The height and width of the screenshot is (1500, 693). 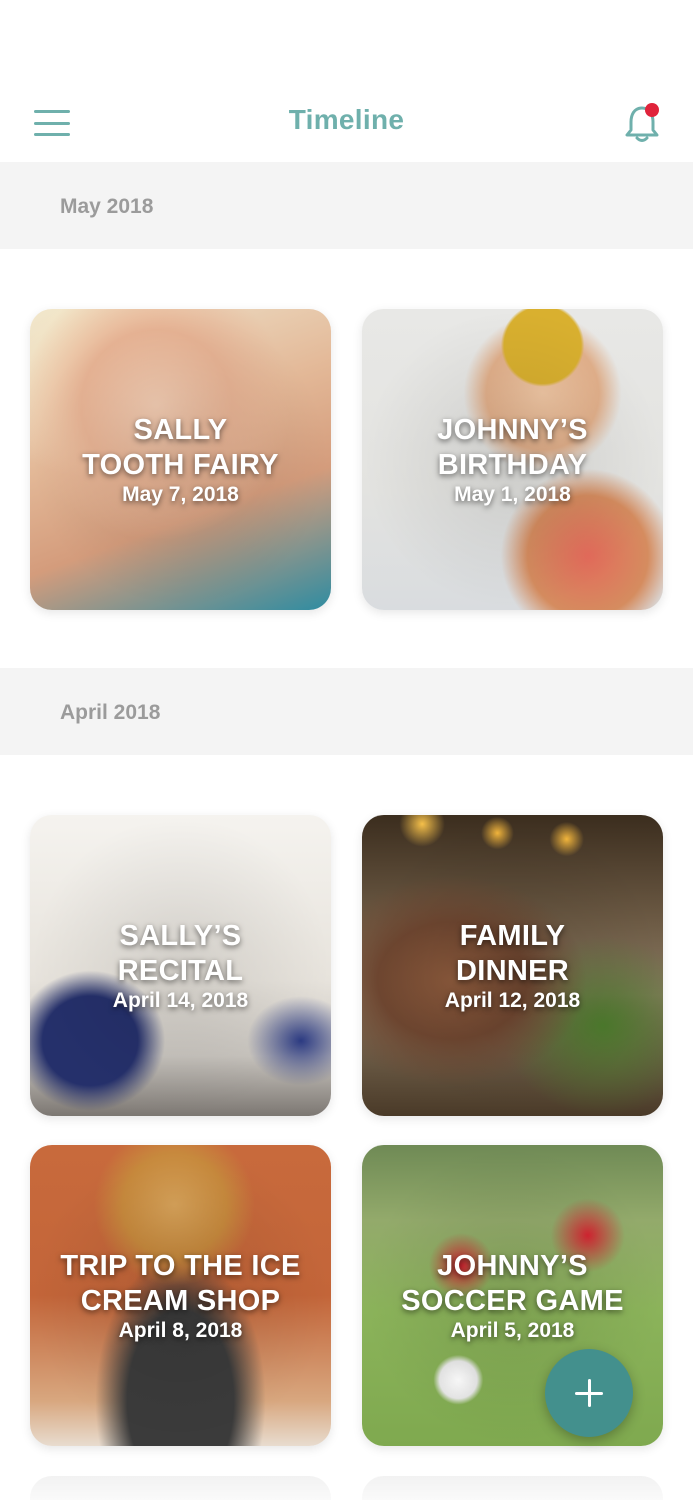 I want to click on page-title: Timeline, so click(x=346, y=119).